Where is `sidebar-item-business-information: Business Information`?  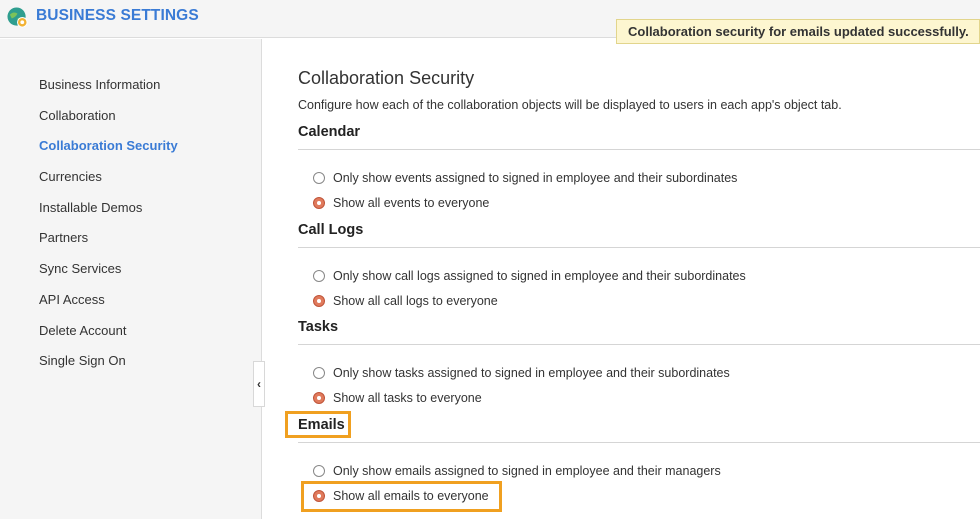
sidebar-item-business-information: Business Information is located at coordinates (108, 92).